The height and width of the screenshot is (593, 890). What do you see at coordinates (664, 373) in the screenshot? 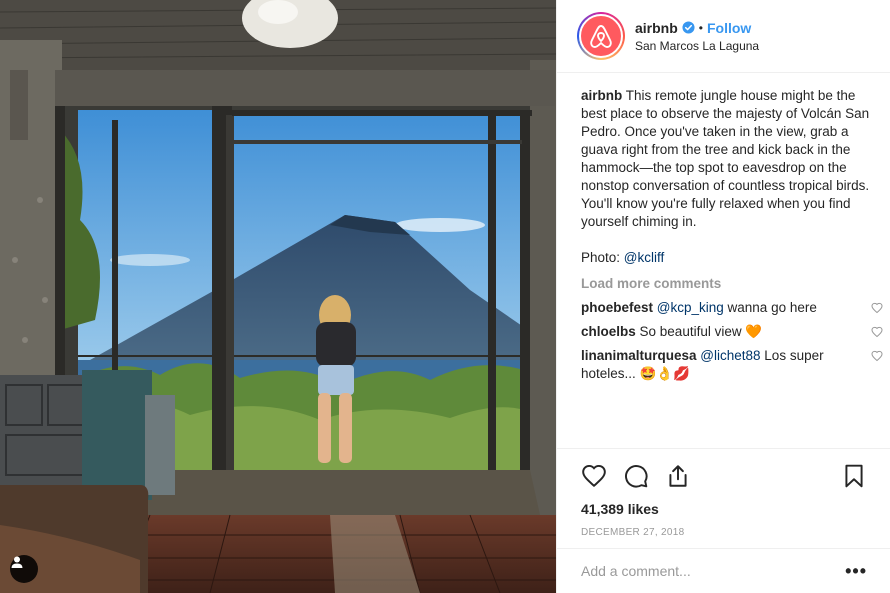
I see `comment-emoji: 🤩👌💋` at bounding box center [664, 373].